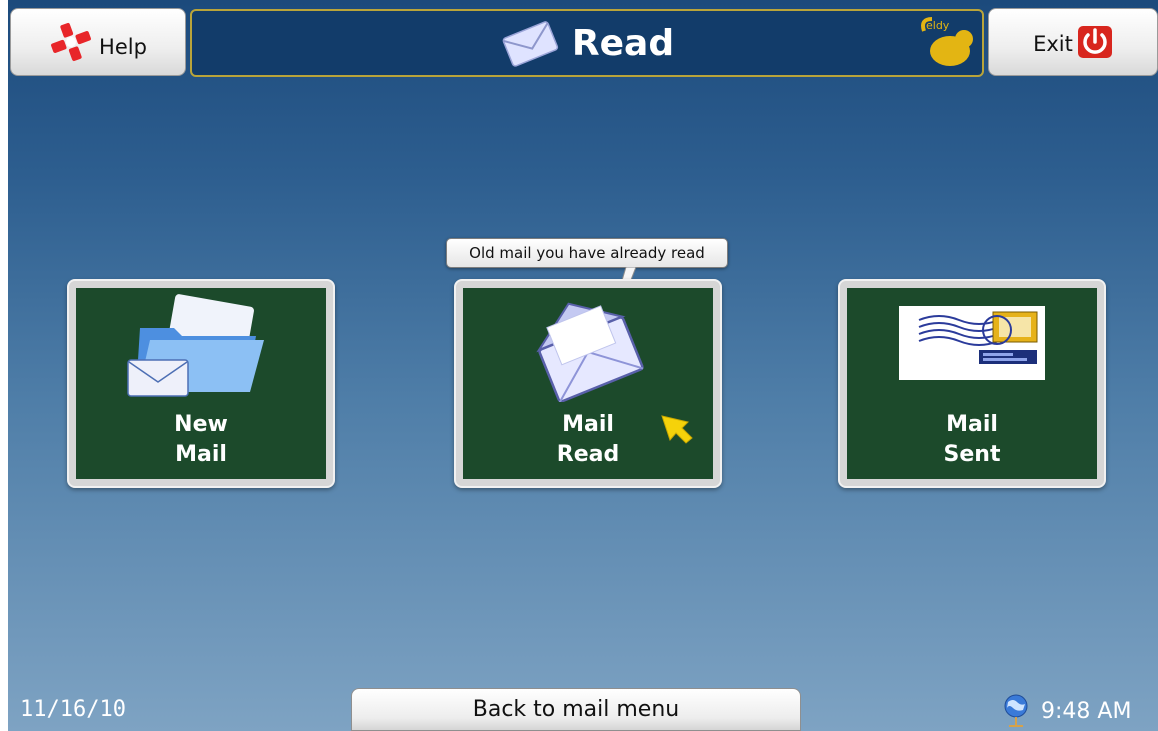  What do you see at coordinates (201, 424) in the screenshot?
I see `card-label-line1: New` at bounding box center [201, 424].